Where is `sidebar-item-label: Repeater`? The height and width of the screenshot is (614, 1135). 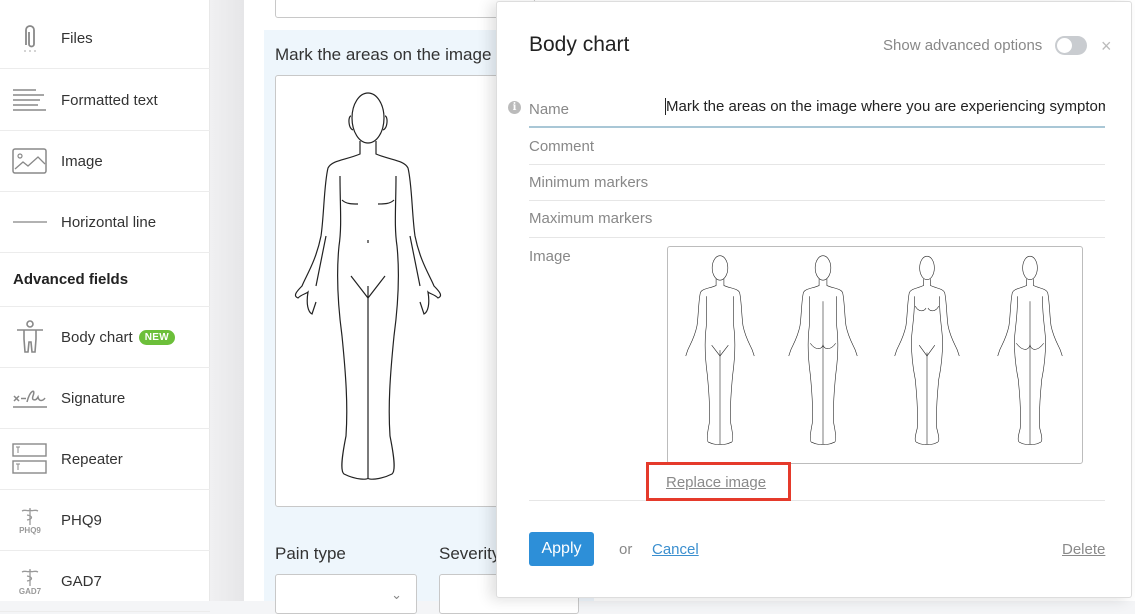 sidebar-item-label: Repeater is located at coordinates (92, 459).